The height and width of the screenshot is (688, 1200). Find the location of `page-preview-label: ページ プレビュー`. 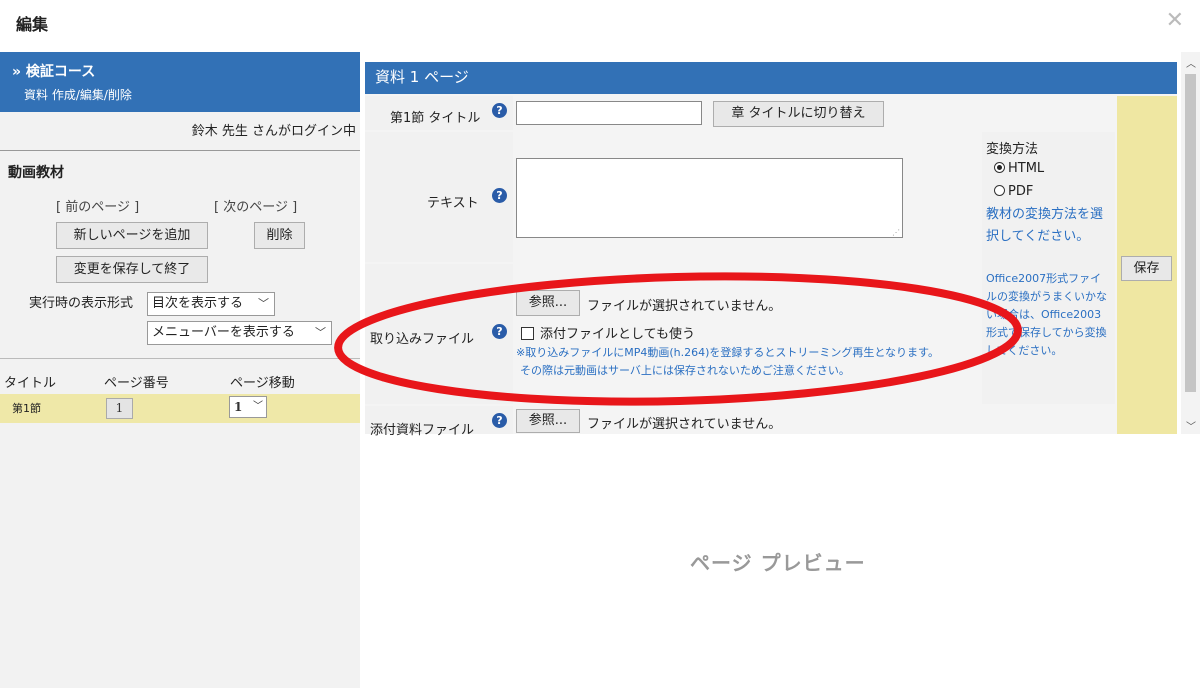

page-preview-label: ページ プレビュー is located at coordinates (778, 563).